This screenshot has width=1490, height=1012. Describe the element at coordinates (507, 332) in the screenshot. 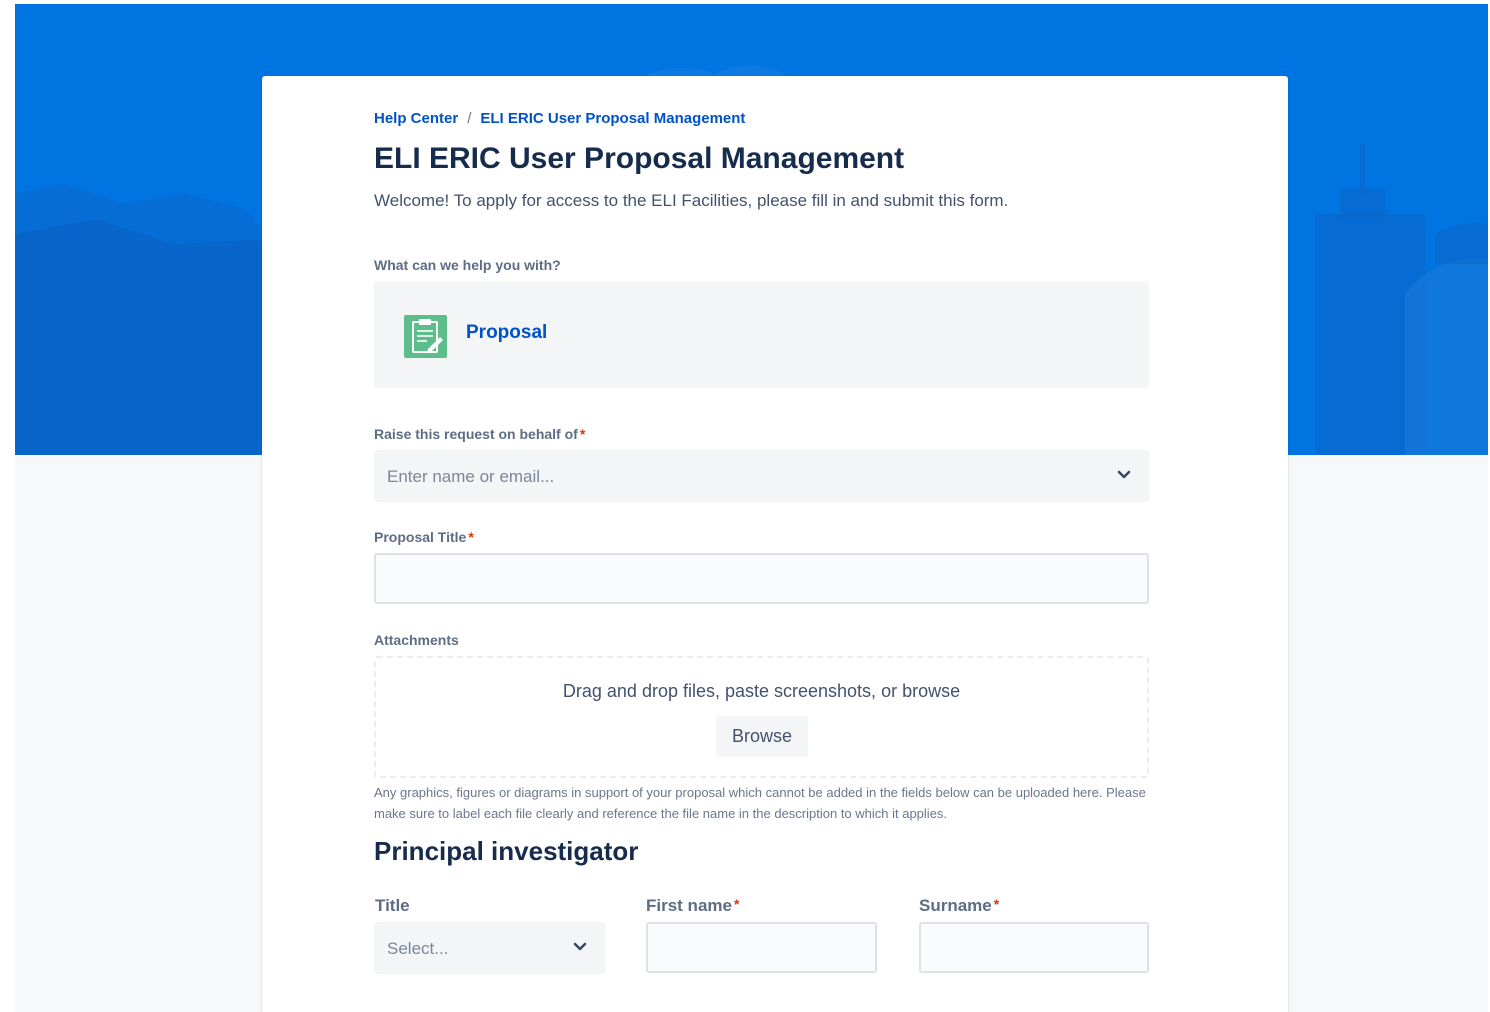

I see `request-type-name: Proposal` at that location.